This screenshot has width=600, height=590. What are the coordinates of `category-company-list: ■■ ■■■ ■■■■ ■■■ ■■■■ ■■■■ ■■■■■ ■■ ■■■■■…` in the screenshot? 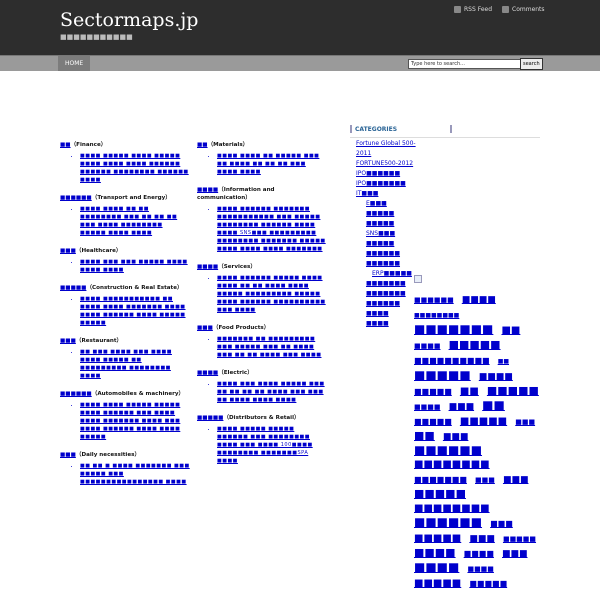 It's located at (135, 364).